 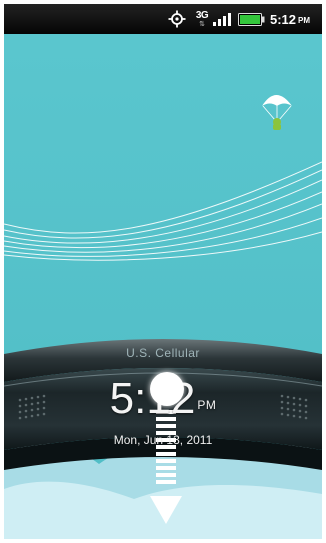 I want to click on status-ampm: PM, so click(x=304, y=20).